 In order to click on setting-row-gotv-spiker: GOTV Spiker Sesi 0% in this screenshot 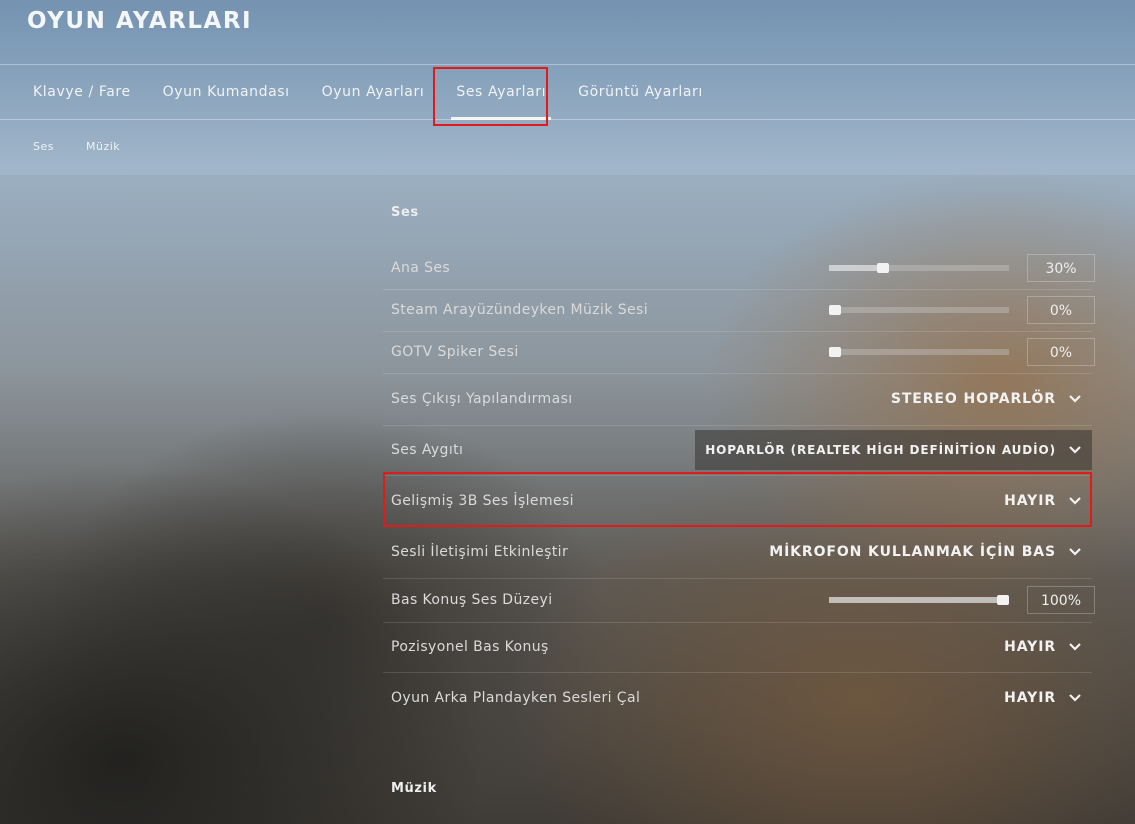, I will do `click(739, 352)`.